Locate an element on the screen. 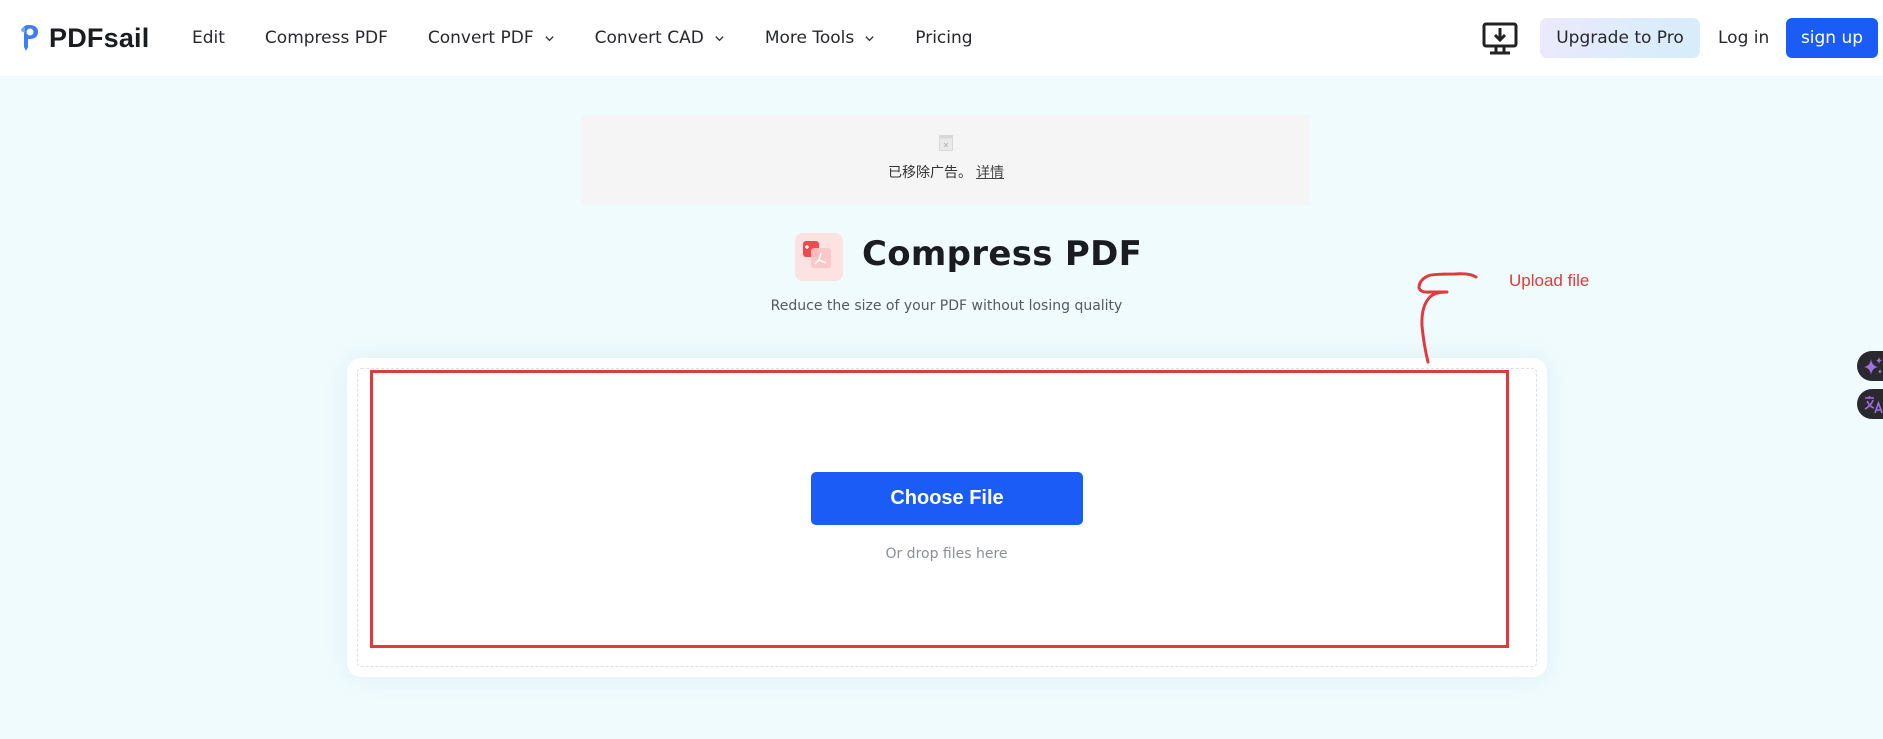 This screenshot has width=1883, height=739. sparkle-icon is located at coordinates (1873, 366).